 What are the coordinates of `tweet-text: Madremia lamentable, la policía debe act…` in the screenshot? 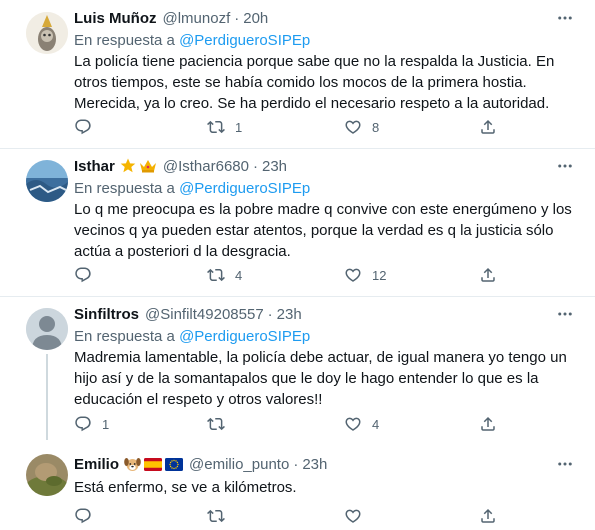 It's located at (320, 378).